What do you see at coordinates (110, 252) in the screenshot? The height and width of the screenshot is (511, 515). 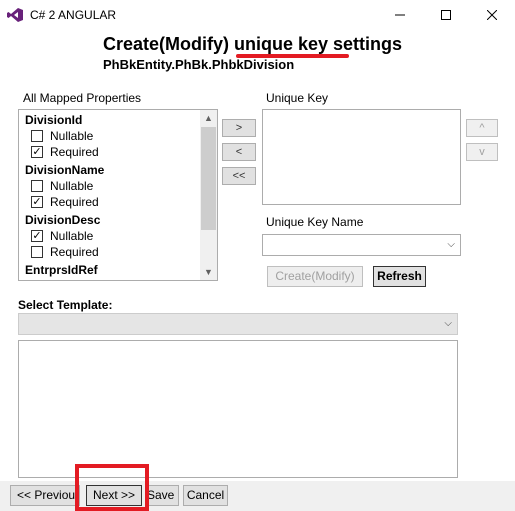 I see `divisiondesc-required-checkbox: Required` at bounding box center [110, 252].